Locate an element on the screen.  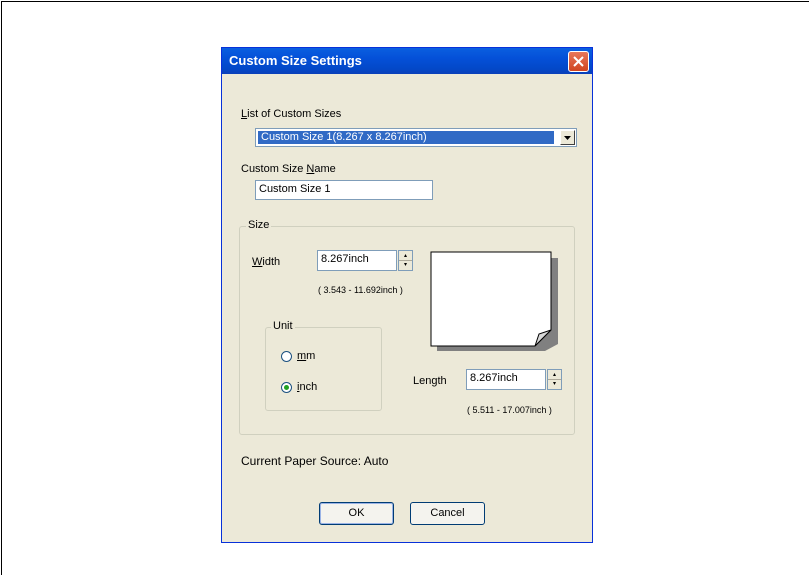
unit-legend: Unit is located at coordinates (283, 326).